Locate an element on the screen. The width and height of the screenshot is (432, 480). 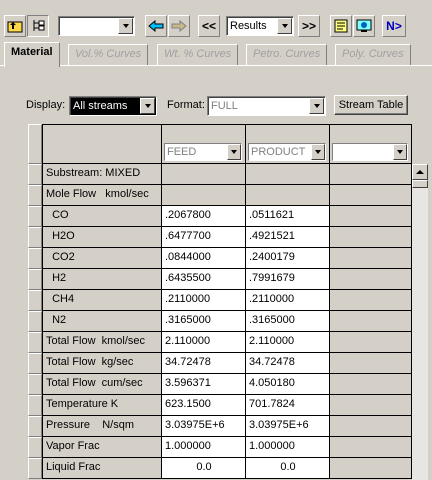
toolbar: << Results >> N> is located at coordinates (216, 20).